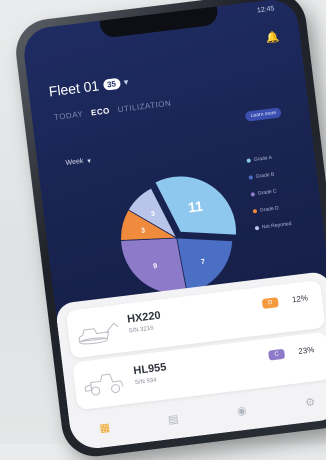  I want to click on legend-label: Grade C, so click(267, 192).